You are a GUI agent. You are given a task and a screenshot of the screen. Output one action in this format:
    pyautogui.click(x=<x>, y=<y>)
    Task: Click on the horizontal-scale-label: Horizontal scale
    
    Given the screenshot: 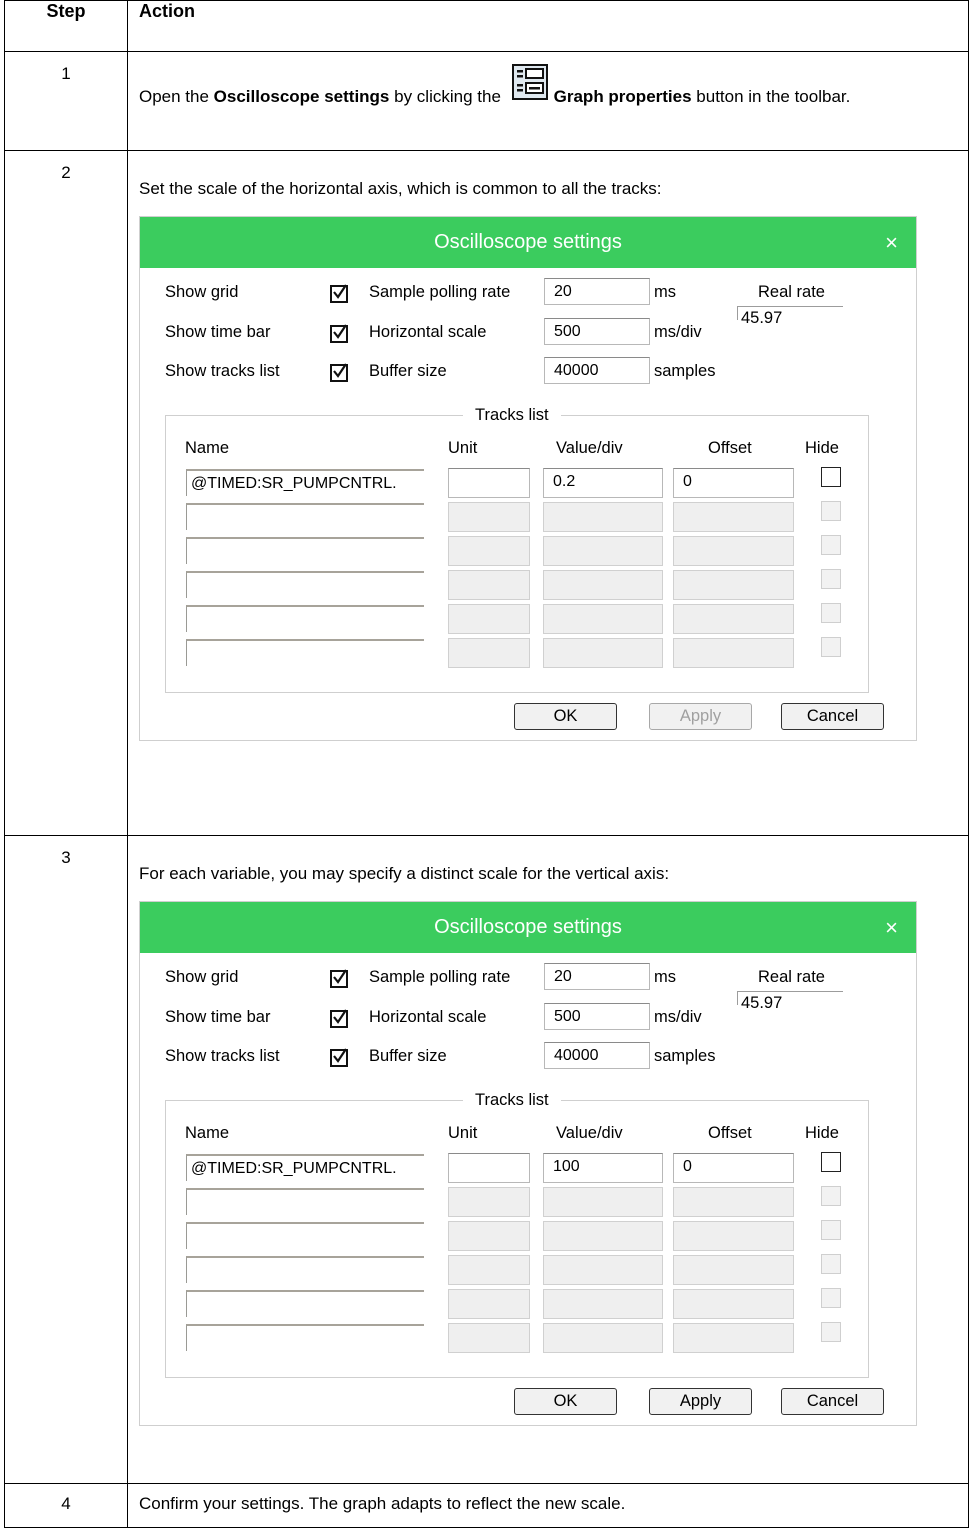 What is the action you would take?
    pyautogui.click(x=428, y=332)
    